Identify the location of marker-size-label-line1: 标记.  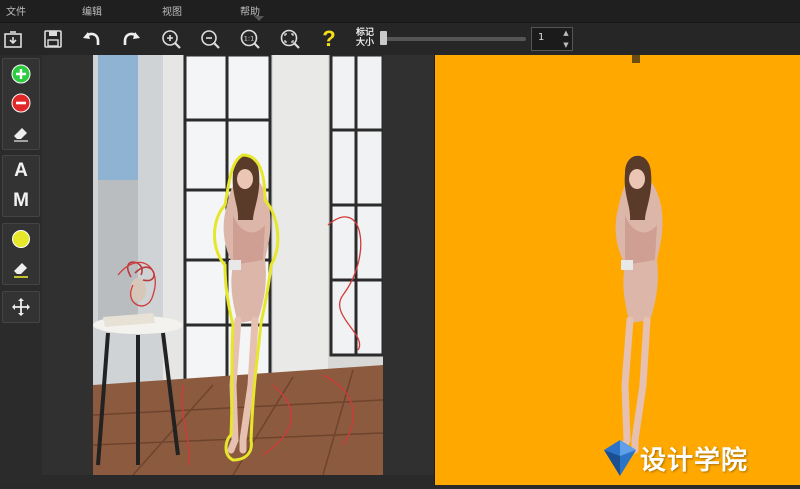
(365, 33).